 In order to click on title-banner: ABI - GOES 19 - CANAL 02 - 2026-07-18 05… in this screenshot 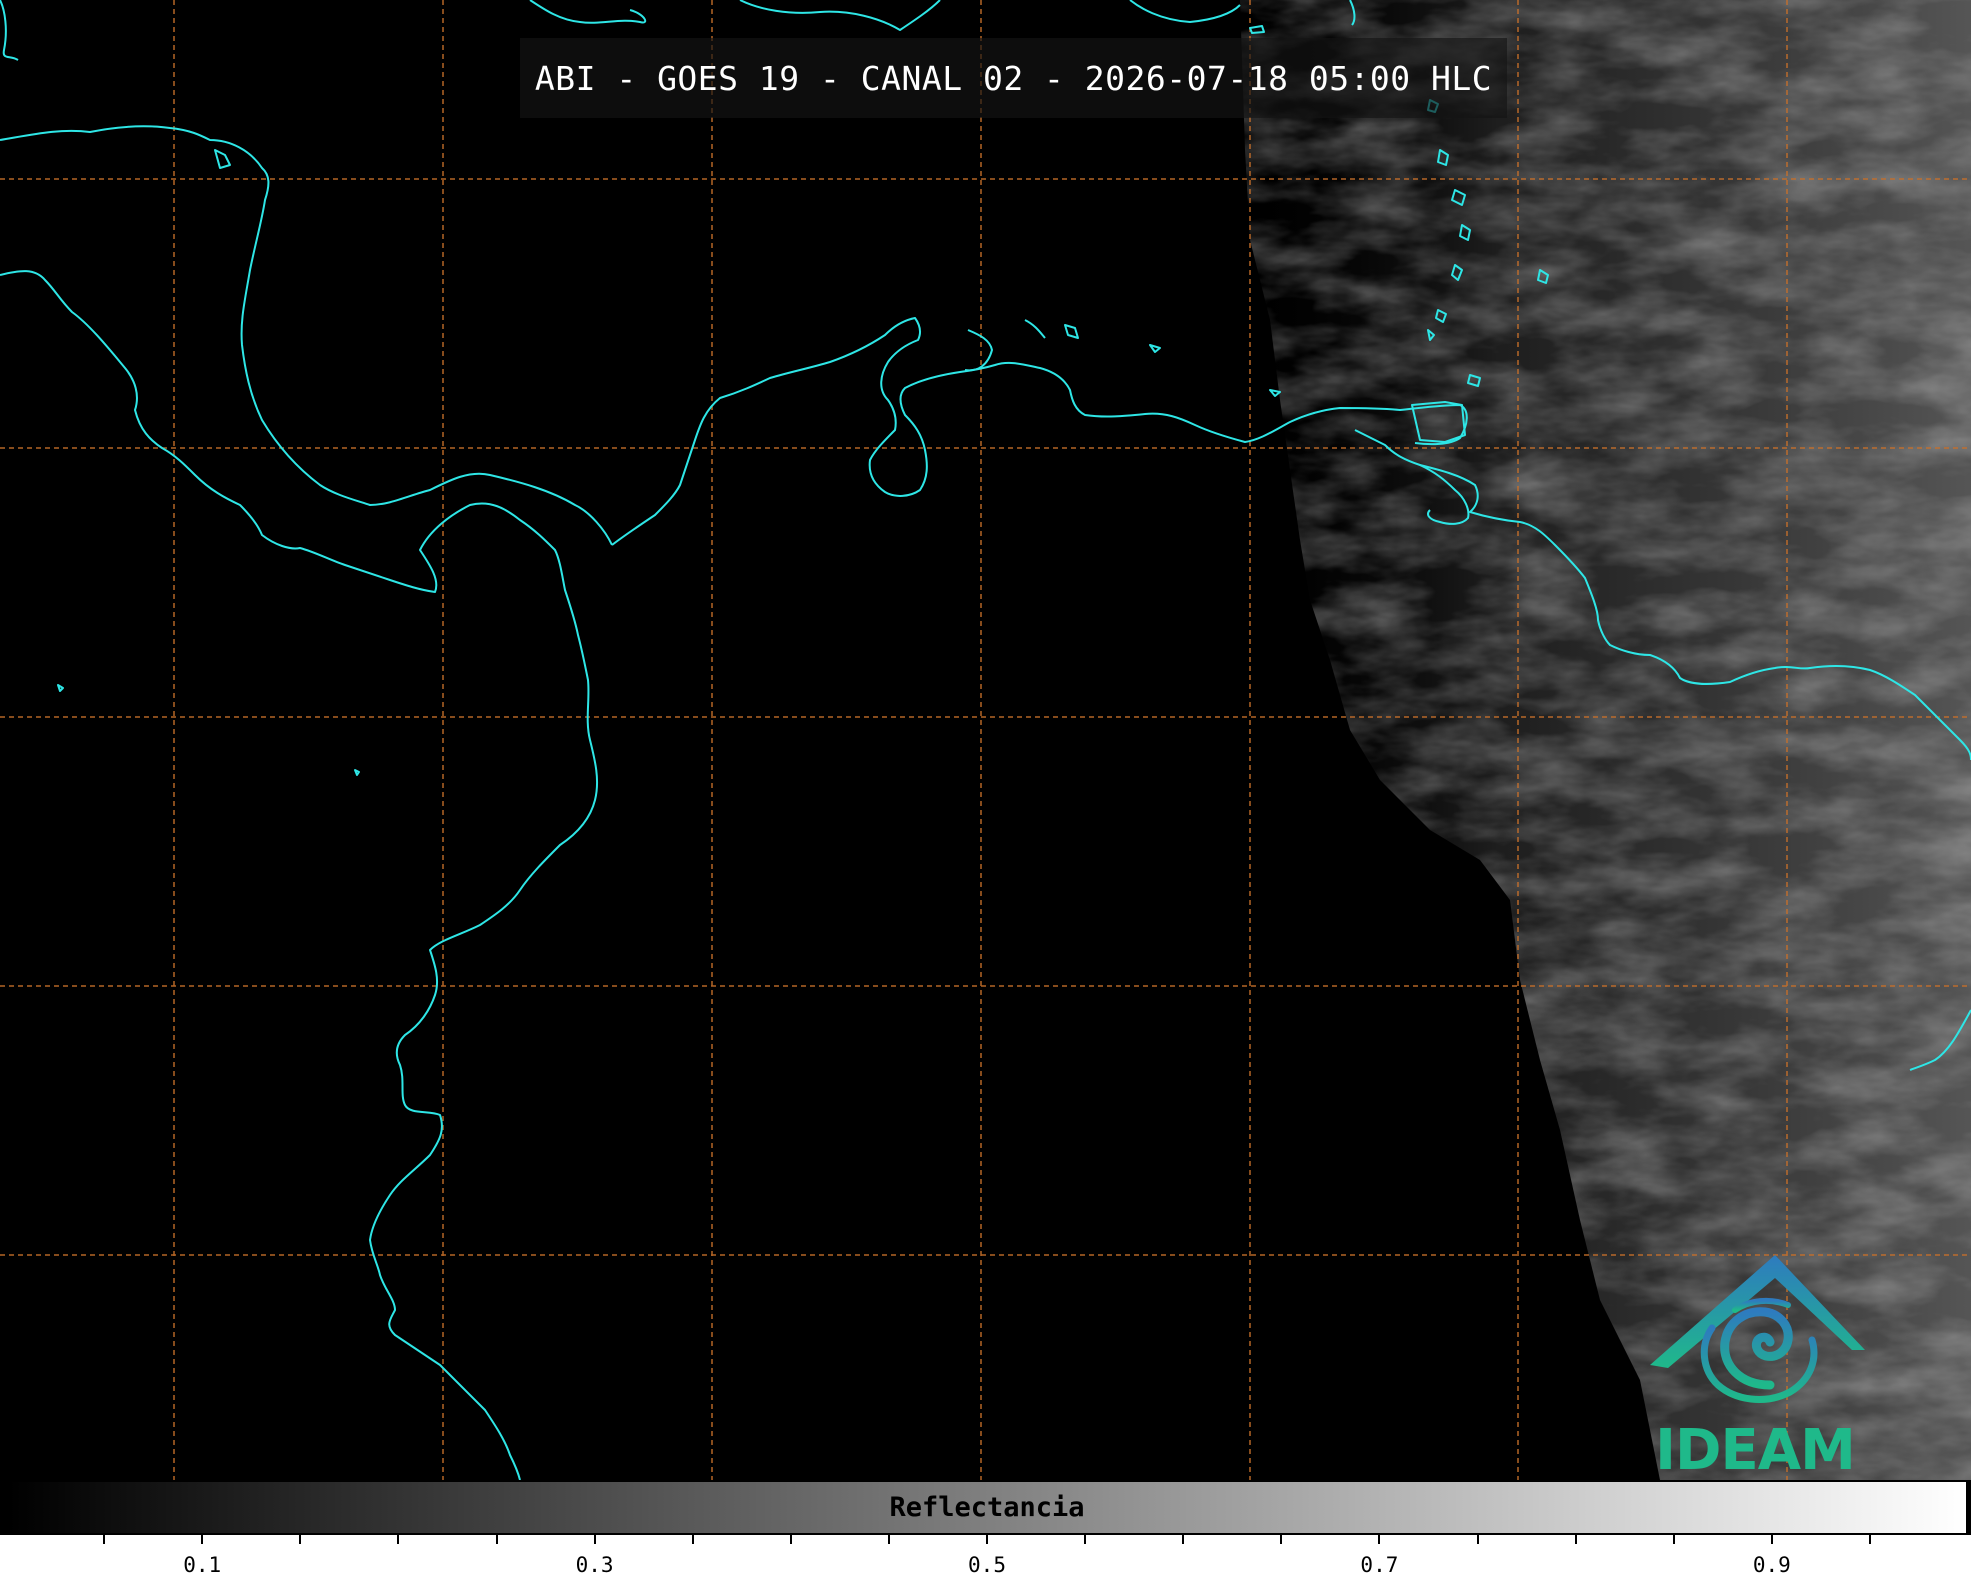, I will do `click(1013, 78)`.